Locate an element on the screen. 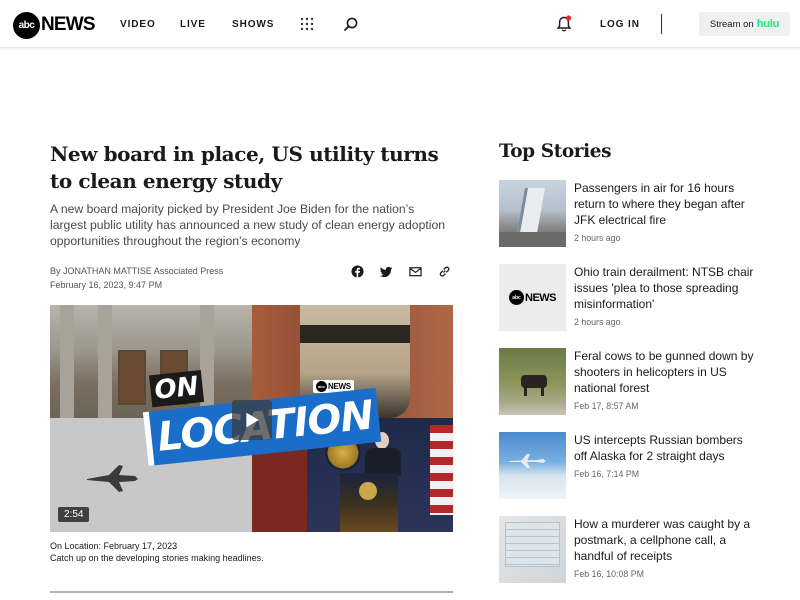  stream-on-hulu-button: Stream on hulu is located at coordinates (744, 24).